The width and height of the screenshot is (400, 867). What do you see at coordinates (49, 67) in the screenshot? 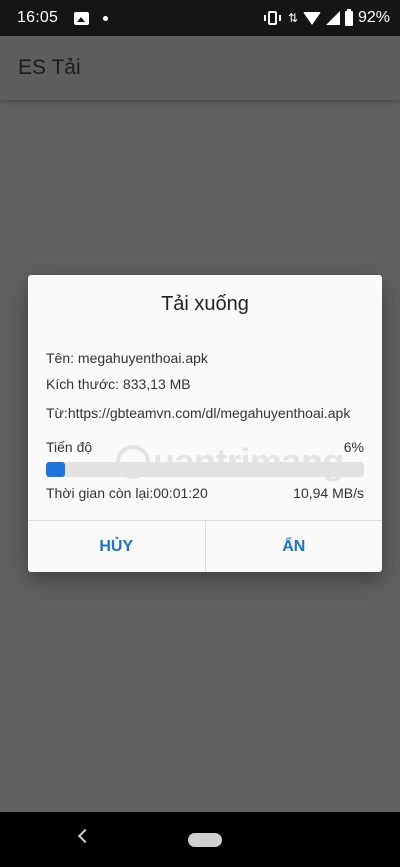
I see `app-title: ES Tải` at bounding box center [49, 67].